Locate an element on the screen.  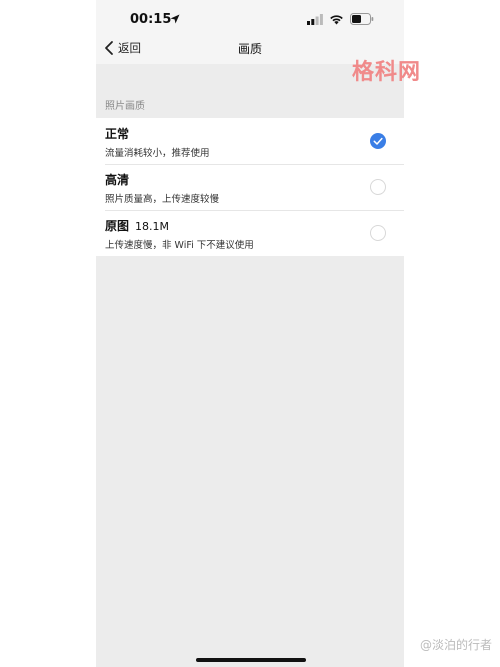
status-icons is located at coordinates (340, 19).